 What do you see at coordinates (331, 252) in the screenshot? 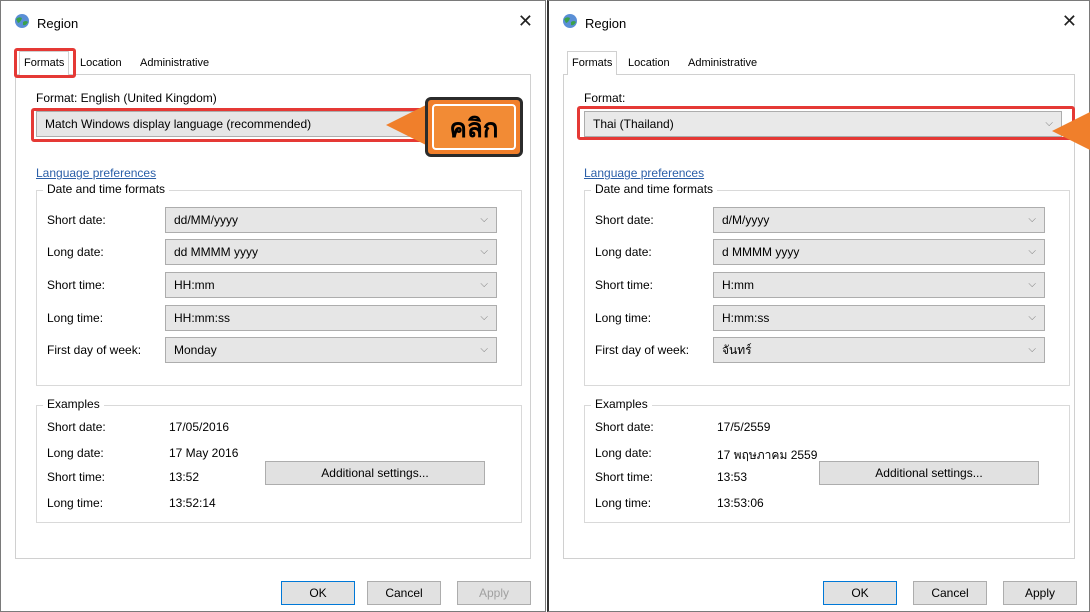
I see `long-date-dropdown: dd MMMM yyyy ⌵` at bounding box center [331, 252].